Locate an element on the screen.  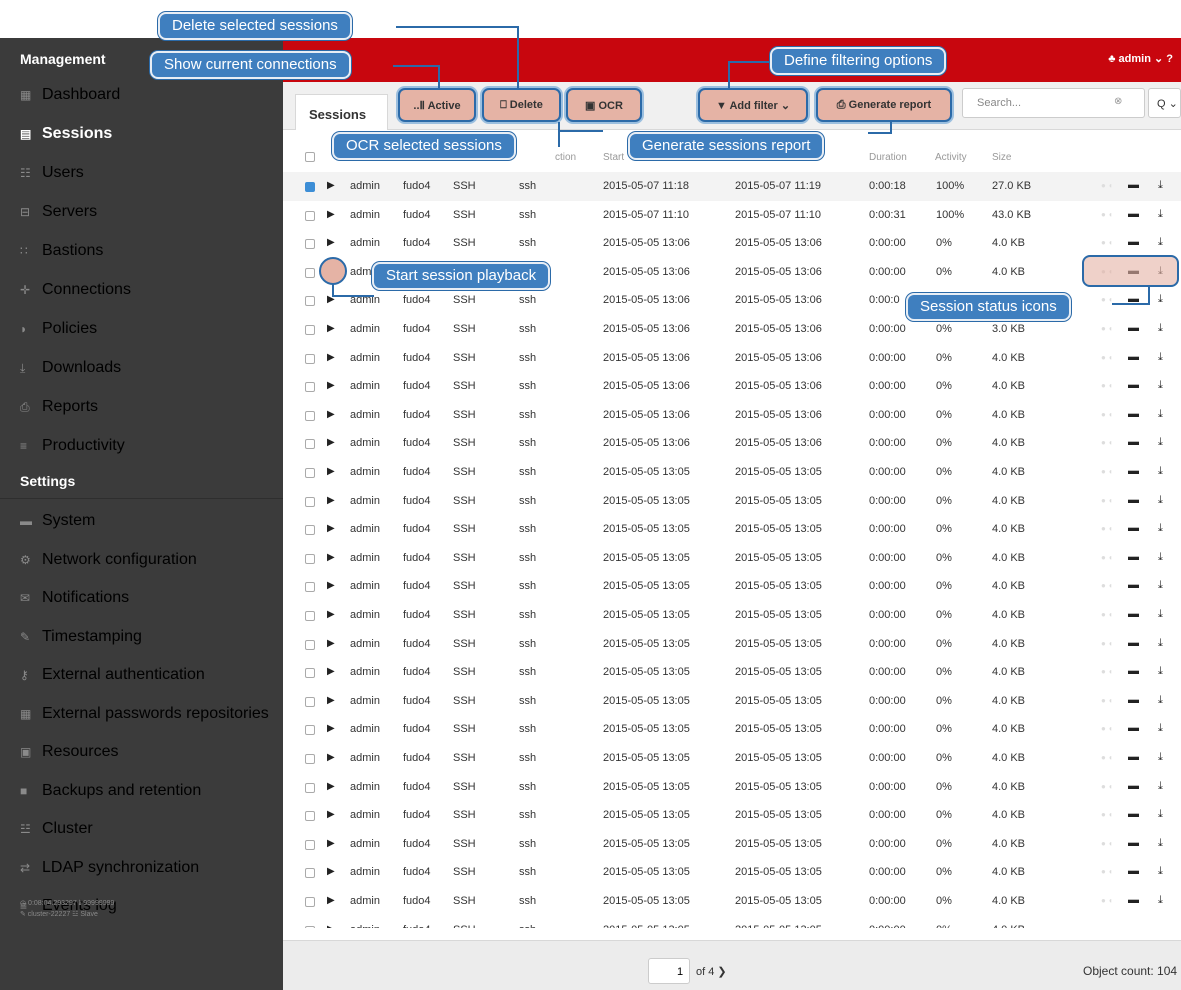
user-menu-label: ♣ admin ⌄ is located at coordinates (1135, 59).